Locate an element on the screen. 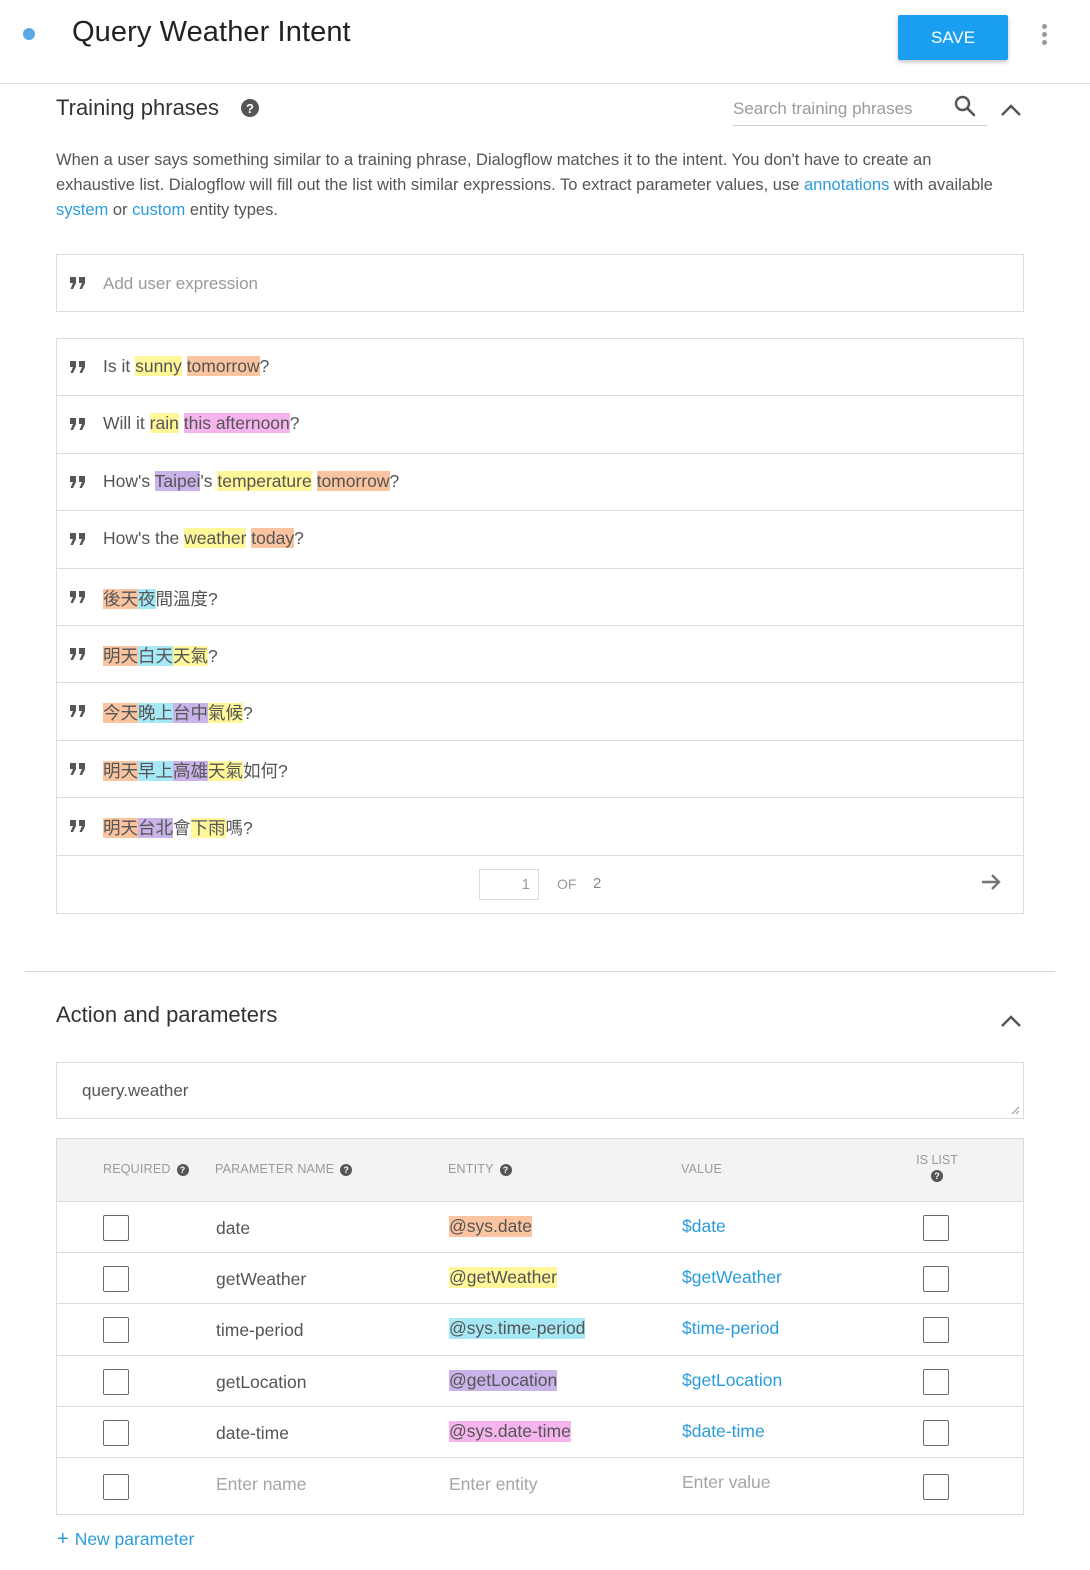 The image size is (1090, 1570). parameter-name-help-icon: ? is located at coordinates (346, 1169).